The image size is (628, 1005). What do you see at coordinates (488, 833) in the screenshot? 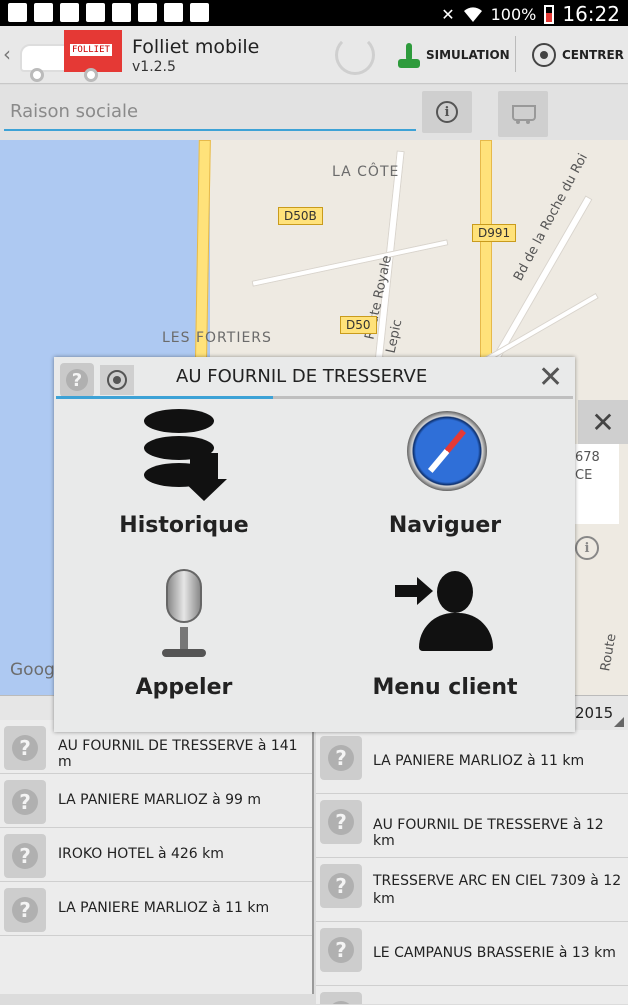
I see `list-item-text: AU FOURNIL DE TRESSERVE à 12 km` at bounding box center [488, 833].